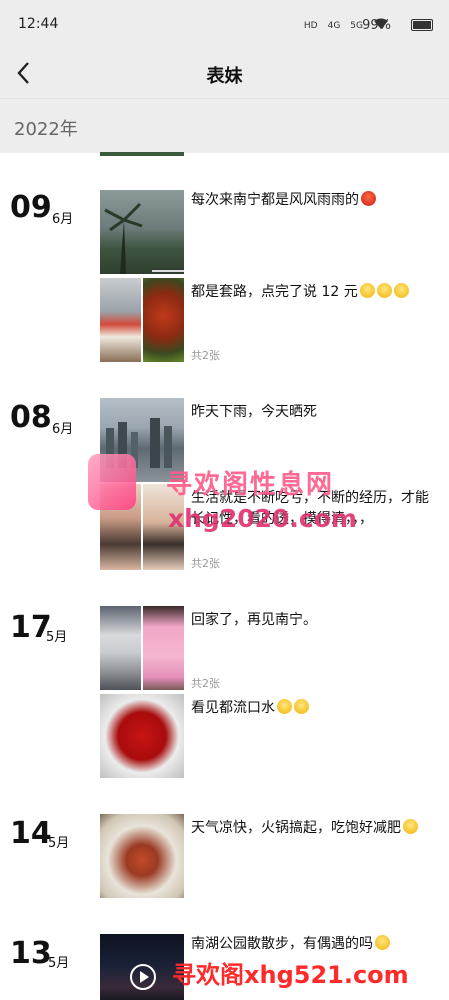  What do you see at coordinates (356, 25) in the screenshot?
I see `5g-signal-icon: 5G` at bounding box center [356, 25].